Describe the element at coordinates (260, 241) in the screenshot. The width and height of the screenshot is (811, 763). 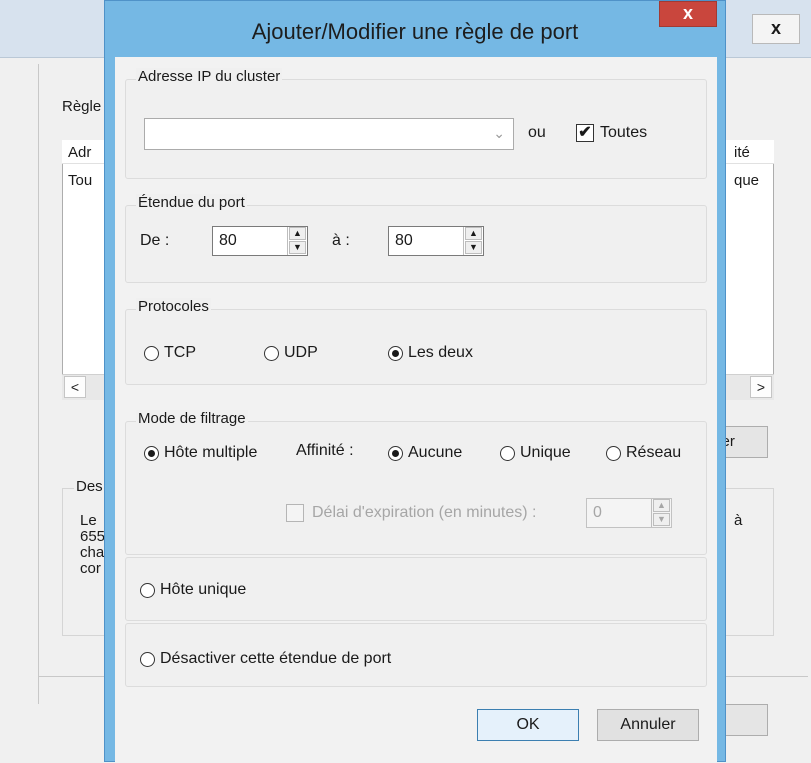
I see `from-port-spinner: 80 ▲ ▼` at that location.